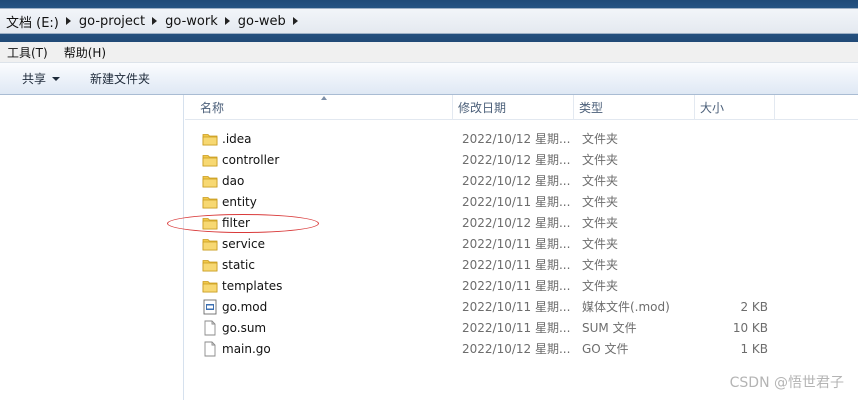  I want to click on column-header-size: 大小, so click(735, 107).